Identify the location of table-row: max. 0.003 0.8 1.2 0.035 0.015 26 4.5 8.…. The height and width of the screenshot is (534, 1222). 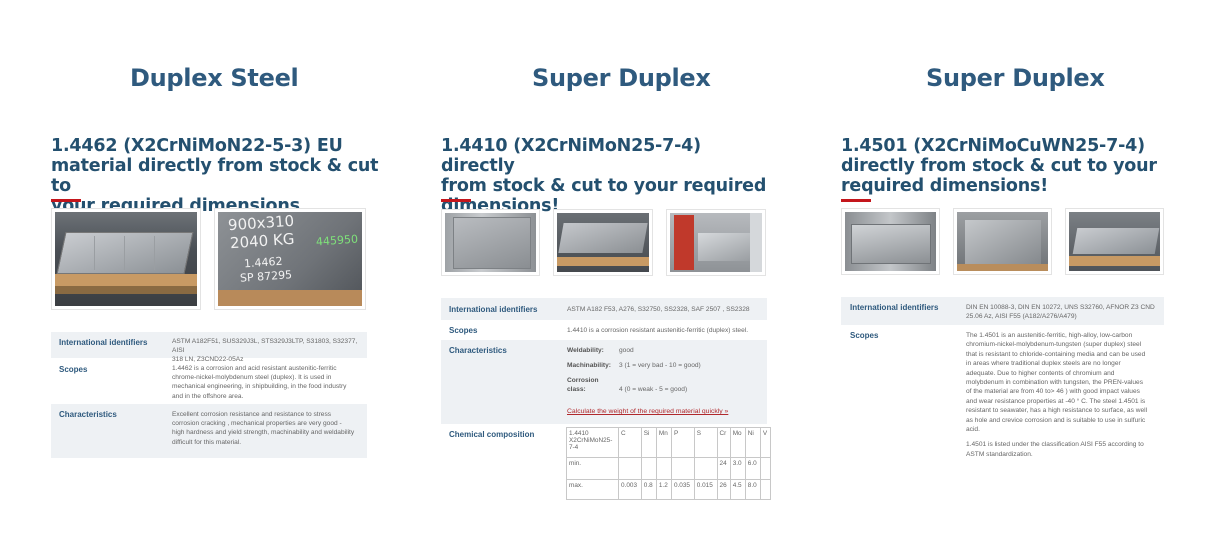
(669, 489).